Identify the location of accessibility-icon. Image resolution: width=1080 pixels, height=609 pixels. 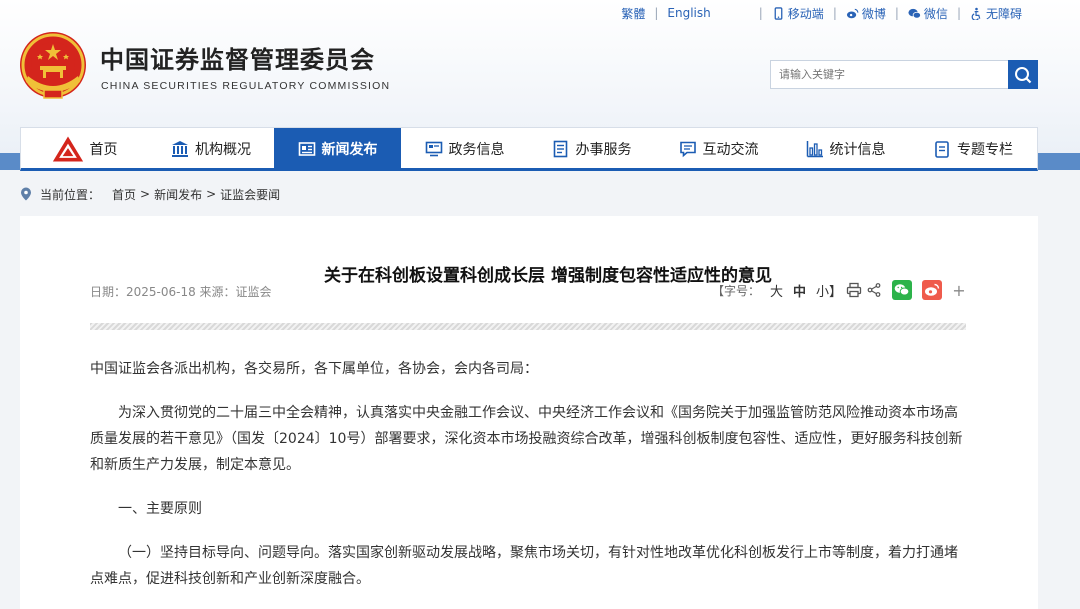
(976, 13).